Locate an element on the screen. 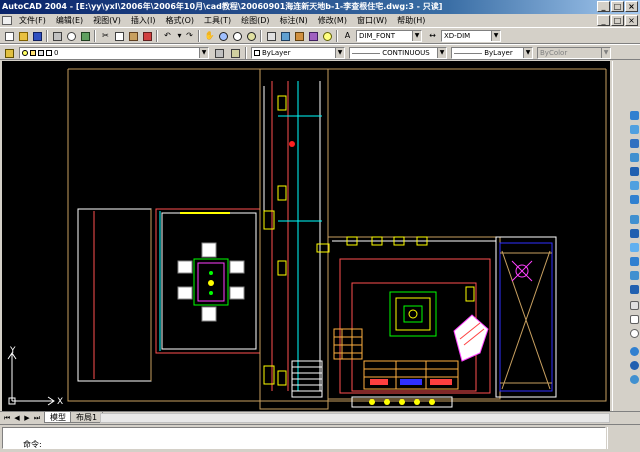 The height and width of the screenshot is (452, 640). redo-icon: ↷ is located at coordinates (189, 36).